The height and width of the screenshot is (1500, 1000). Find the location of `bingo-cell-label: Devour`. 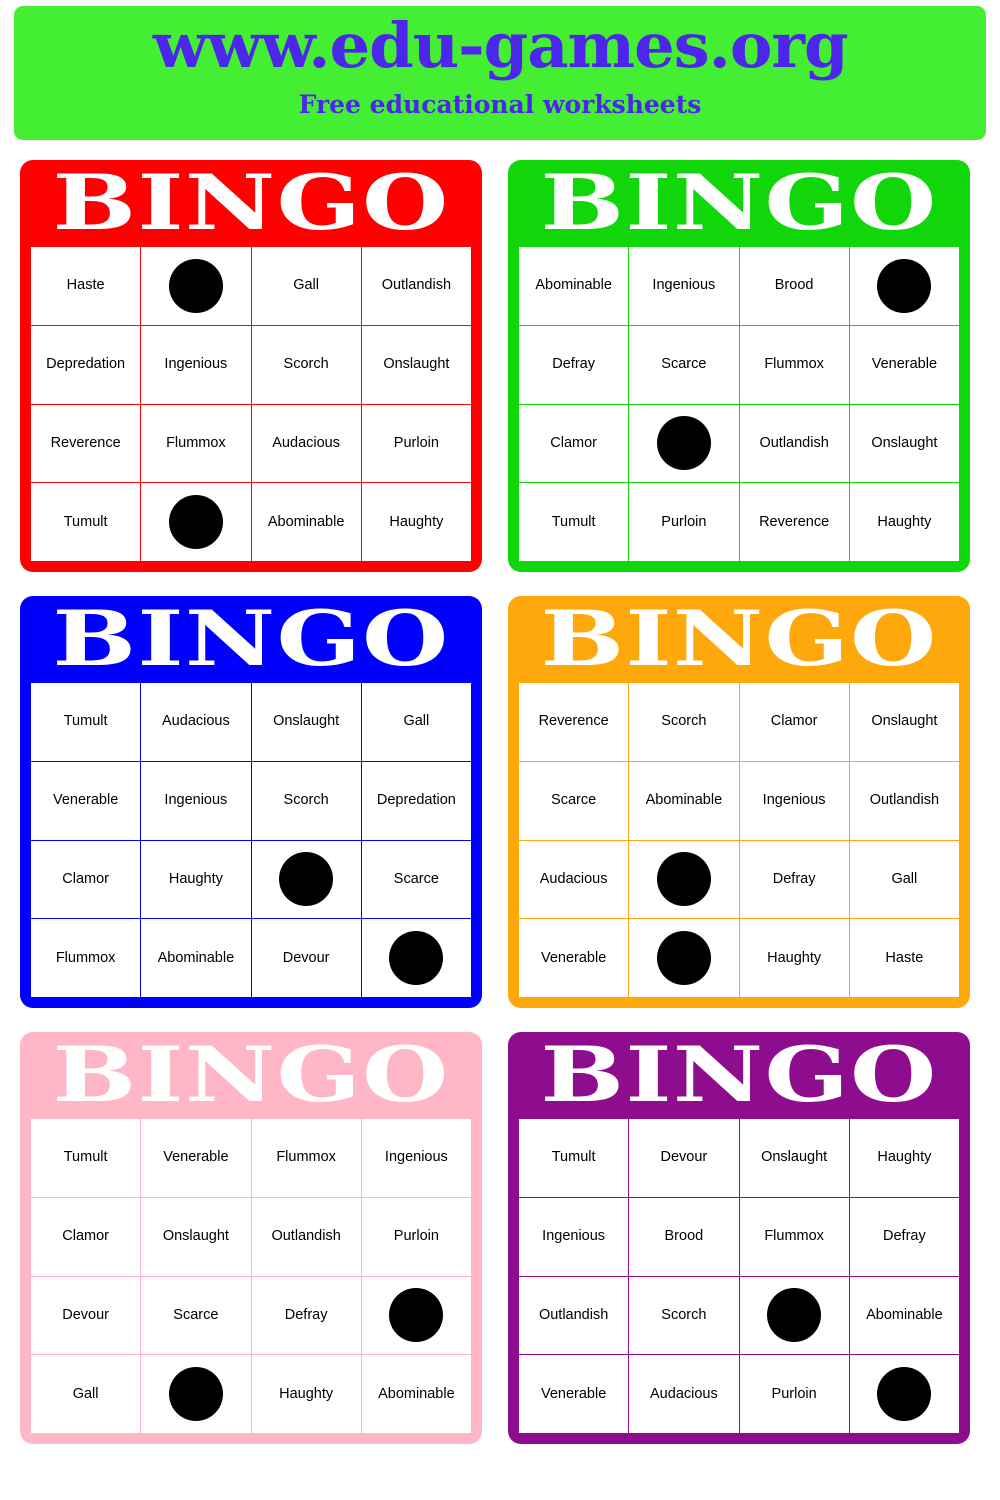

bingo-cell-label: Devour is located at coordinates (306, 957).